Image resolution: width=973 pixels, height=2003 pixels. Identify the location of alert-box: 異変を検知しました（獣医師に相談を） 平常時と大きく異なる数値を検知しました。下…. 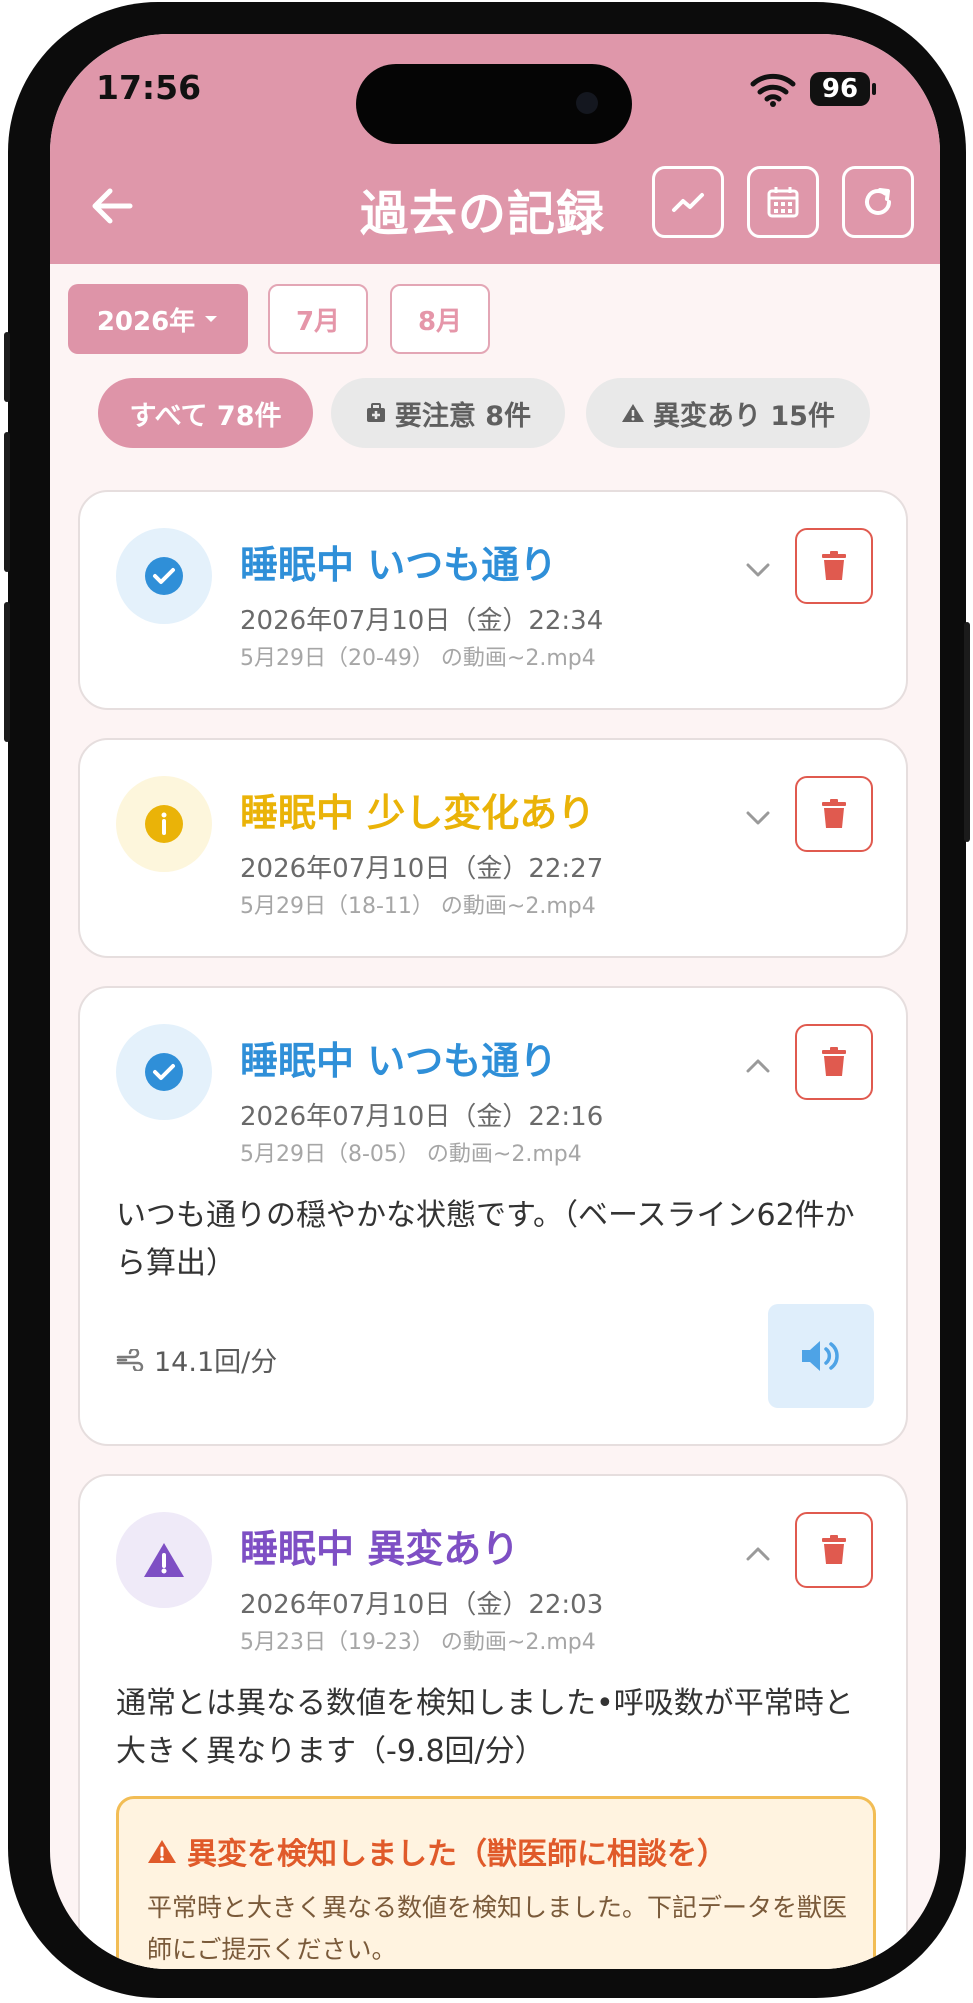
(496, 1882).